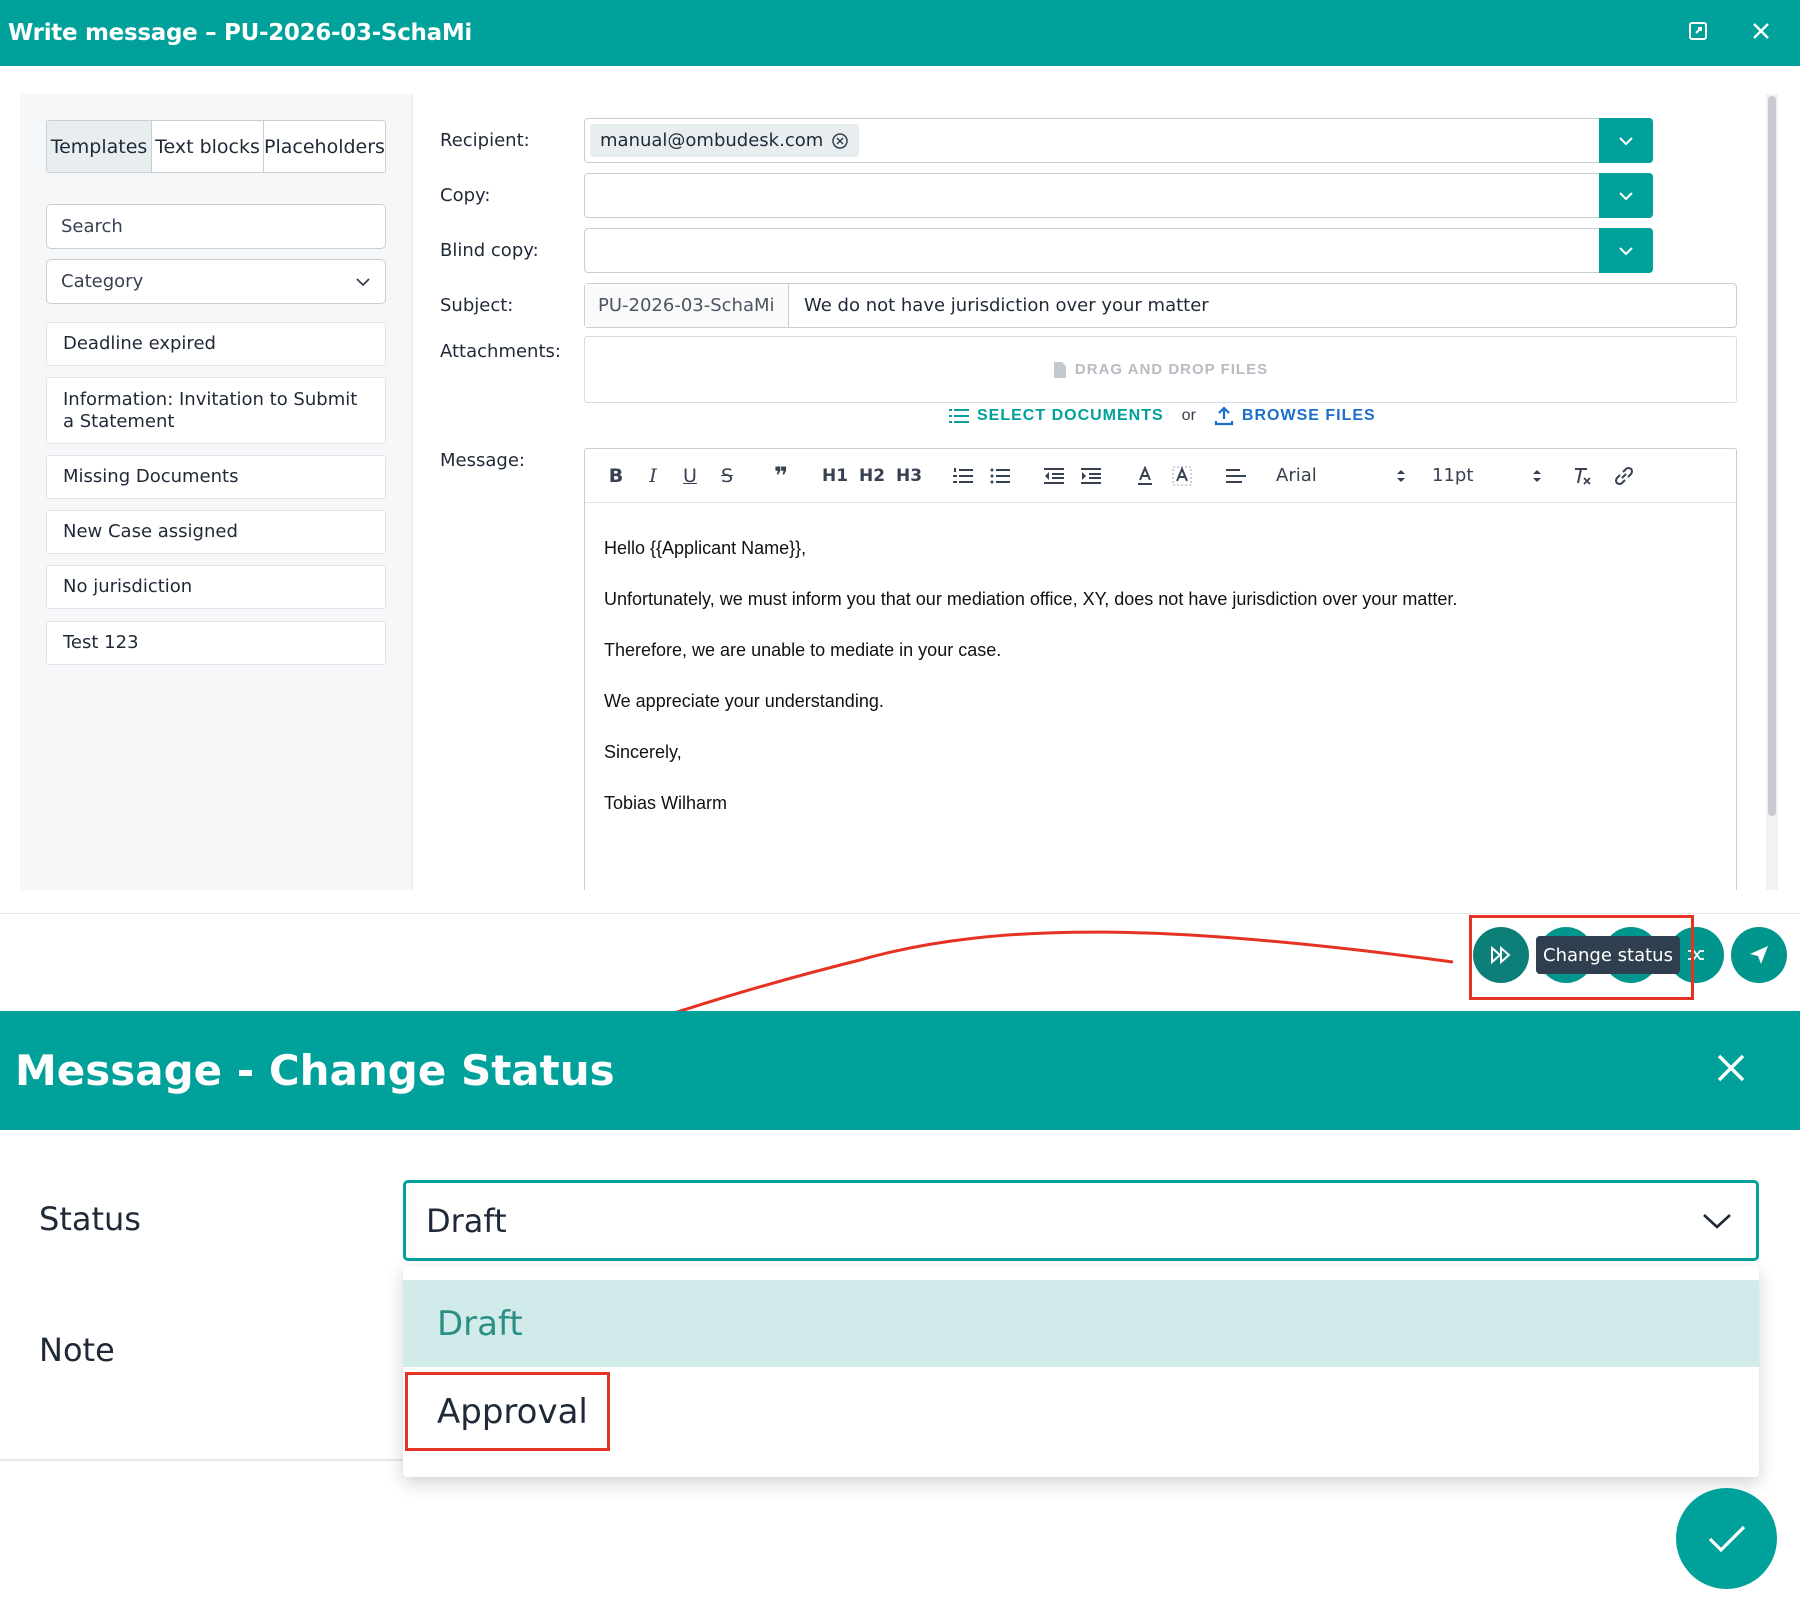  I want to click on status-value: Draft, so click(466, 1220).